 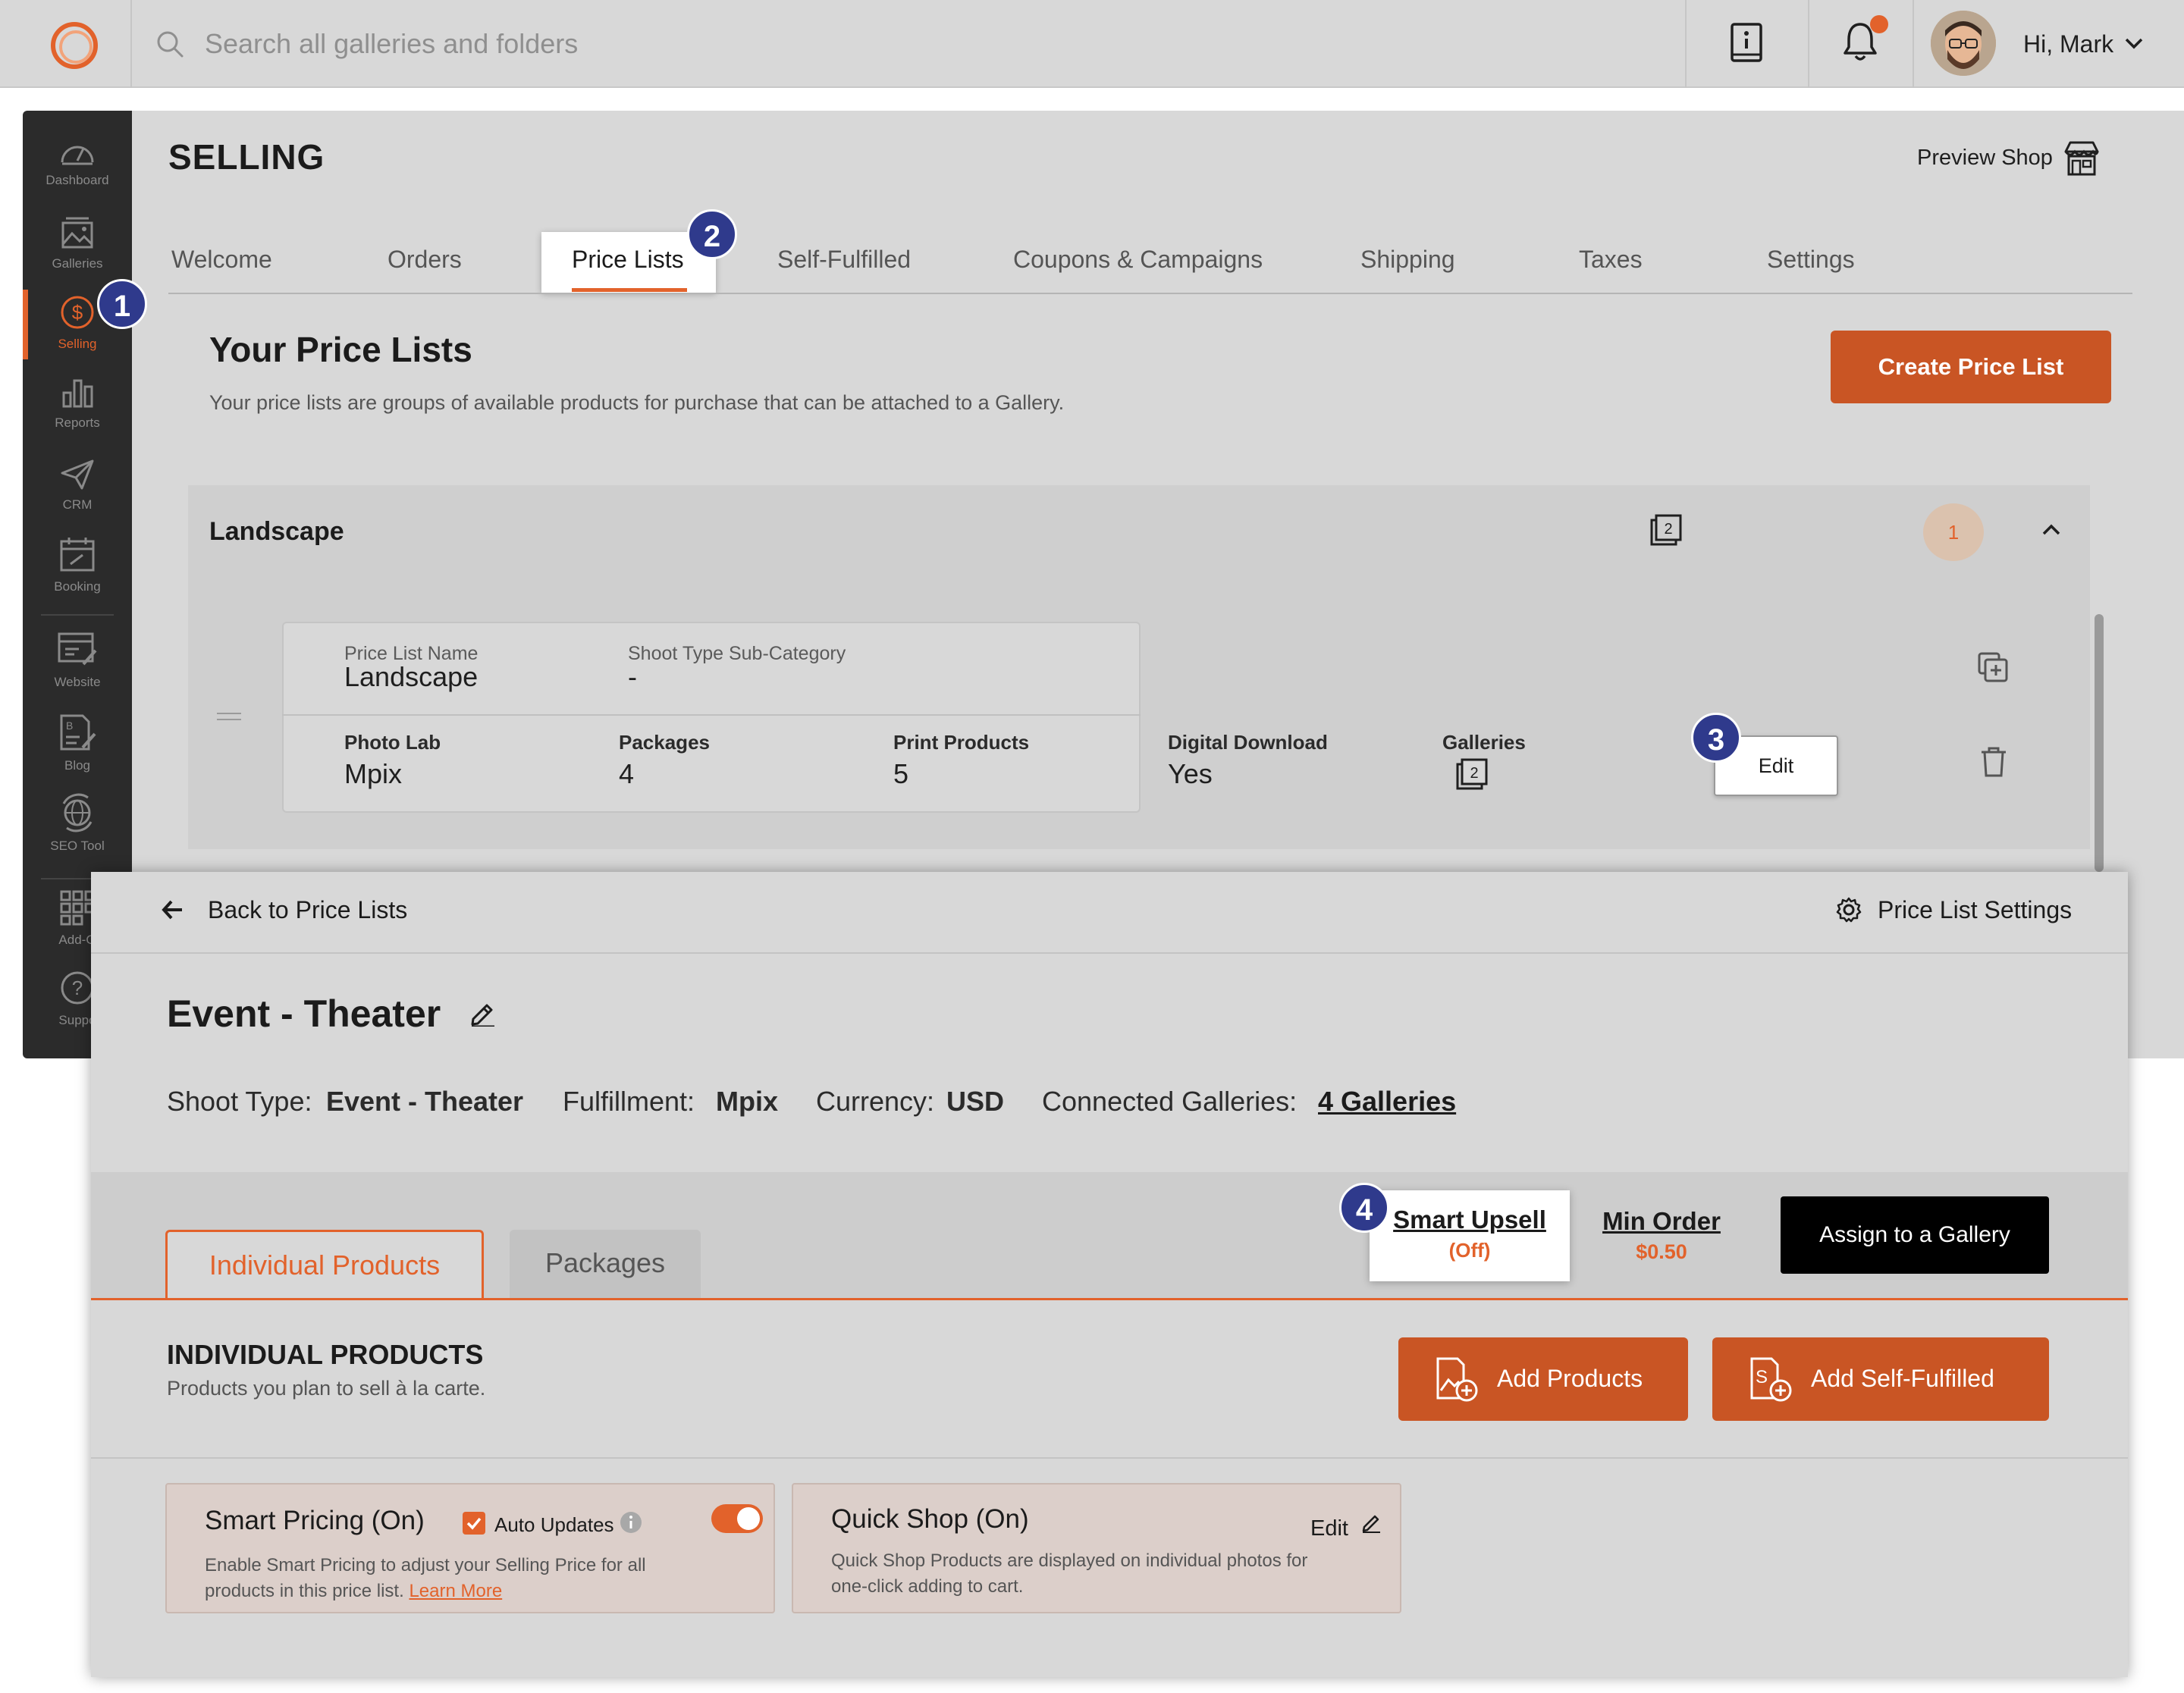 What do you see at coordinates (246, 157) in the screenshot?
I see `page-title: SELLING` at bounding box center [246, 157].